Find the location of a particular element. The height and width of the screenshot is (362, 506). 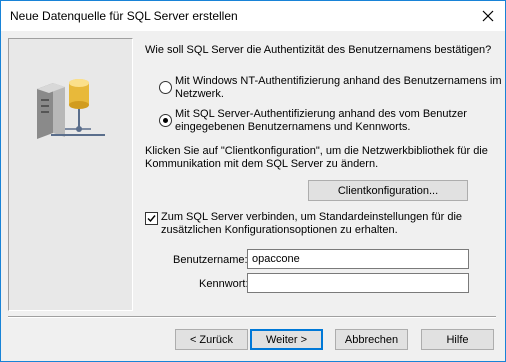

connect-checkbox is located at coordinates (151, 218).